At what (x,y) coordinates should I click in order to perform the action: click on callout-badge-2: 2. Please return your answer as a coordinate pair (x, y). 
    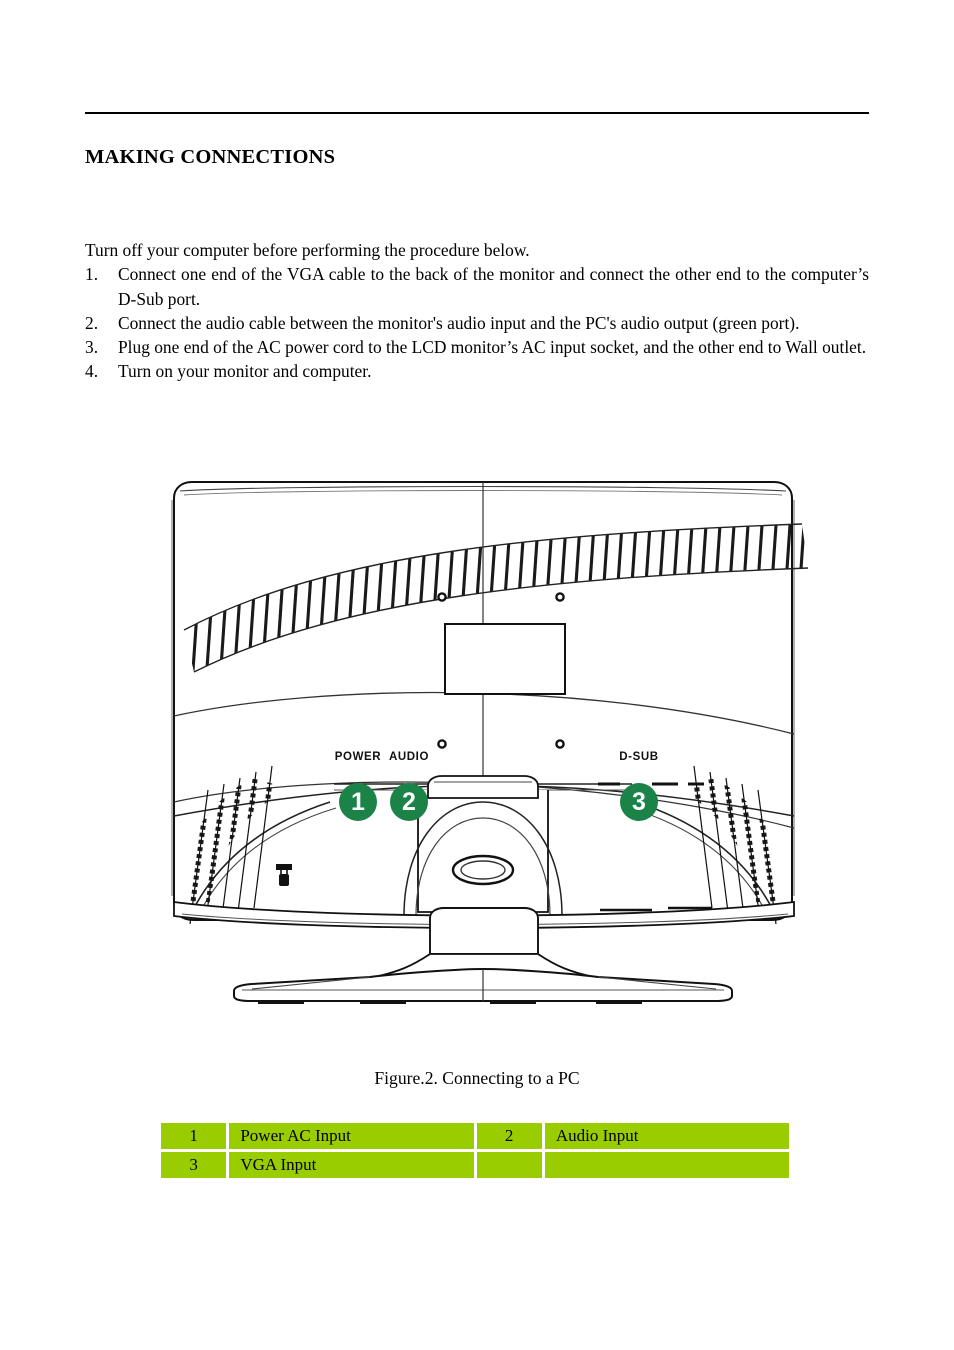
    Looking at the image, I should click on (409, 802).